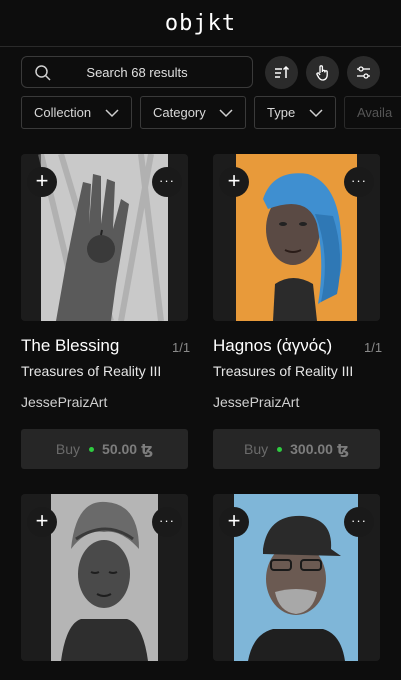  What do you see at coordinates (281, 112) in the screenshot?
I see `type-filter-label: Type` at bounding box center [281, 112].